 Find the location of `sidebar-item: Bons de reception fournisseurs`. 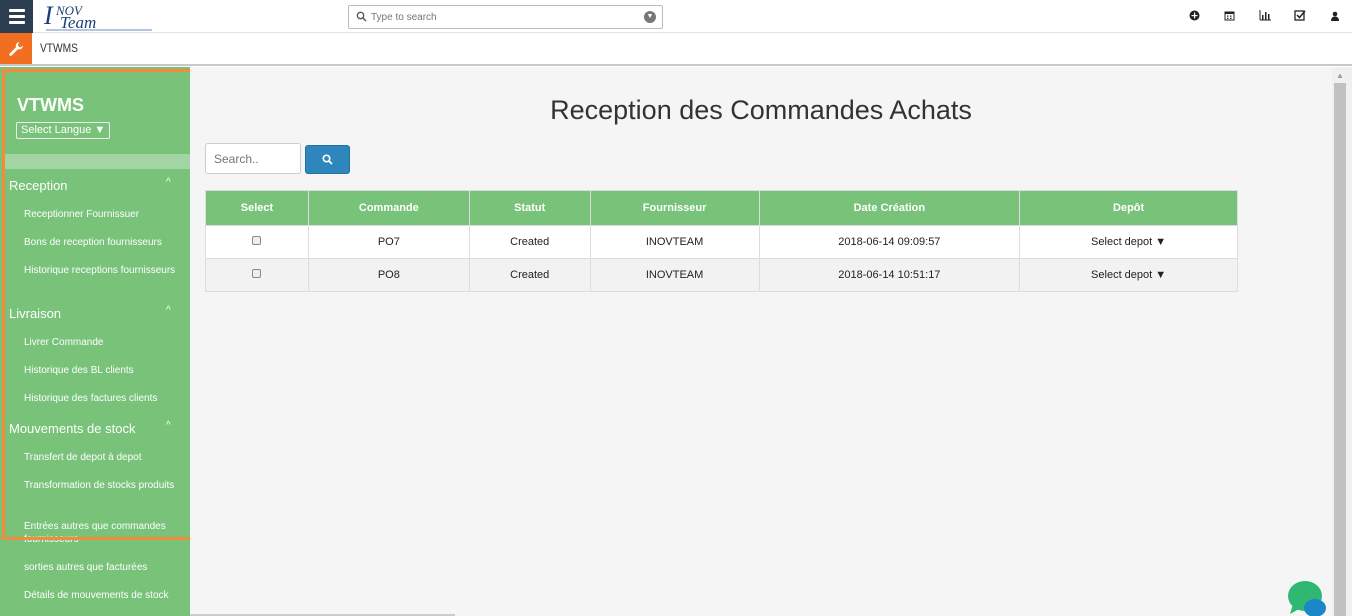

sidebar-item: Bons de reception fournisseurs is located at coordinates (104, 242).